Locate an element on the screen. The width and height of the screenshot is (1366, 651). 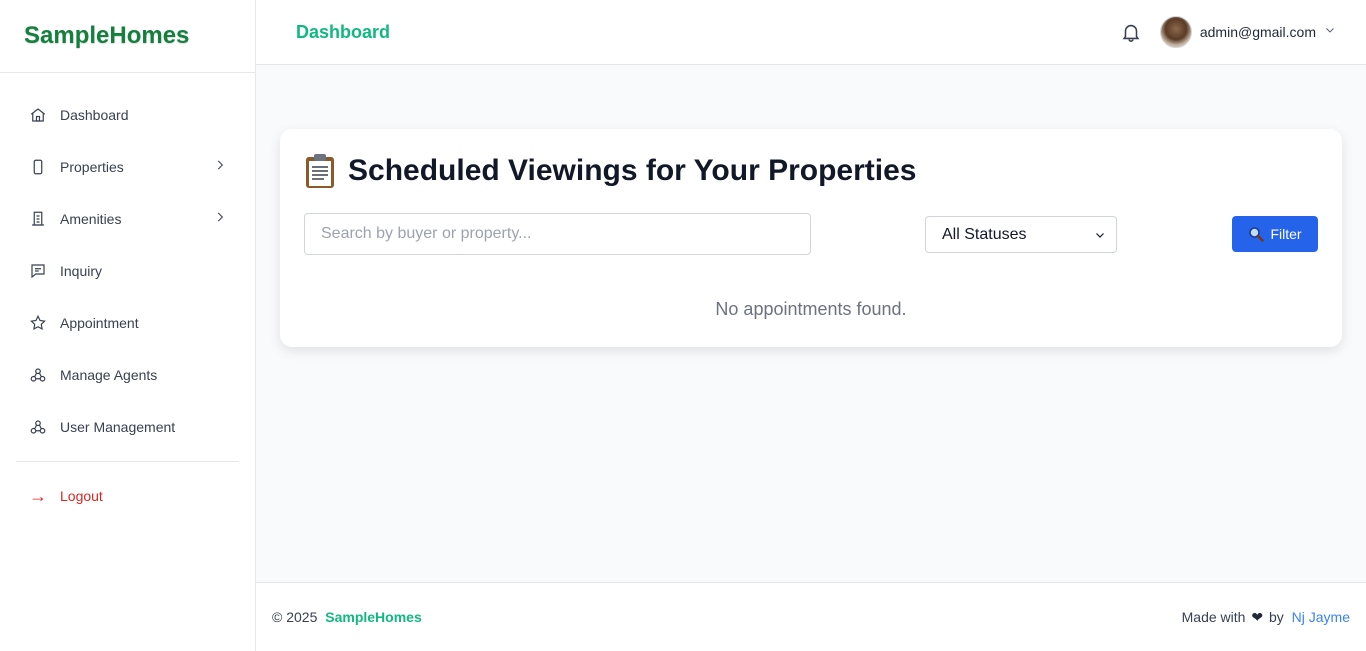
filter-button: Filter is located at coordinates (1275, 234).